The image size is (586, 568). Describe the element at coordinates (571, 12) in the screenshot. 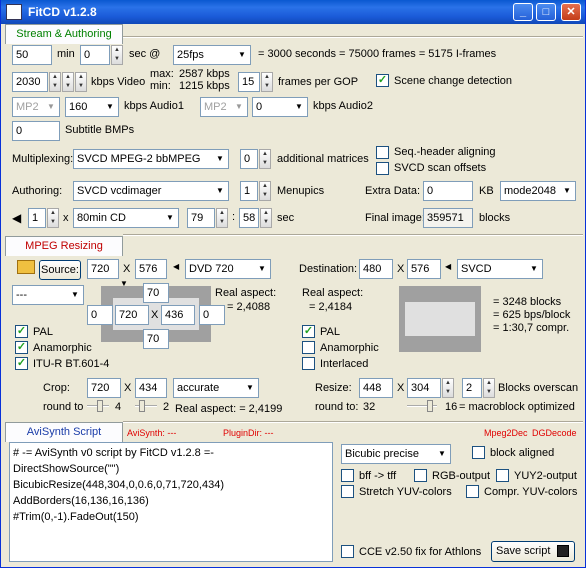

I see `close-button: ✕` at that location.